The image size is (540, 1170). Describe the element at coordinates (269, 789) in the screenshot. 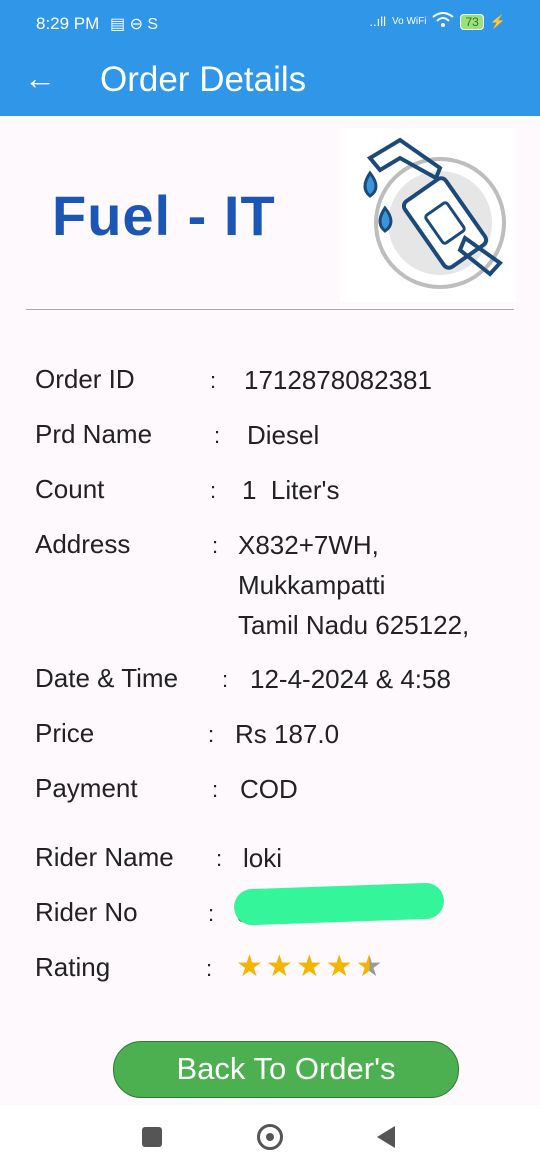

I see `value-payment: COD` at that location.